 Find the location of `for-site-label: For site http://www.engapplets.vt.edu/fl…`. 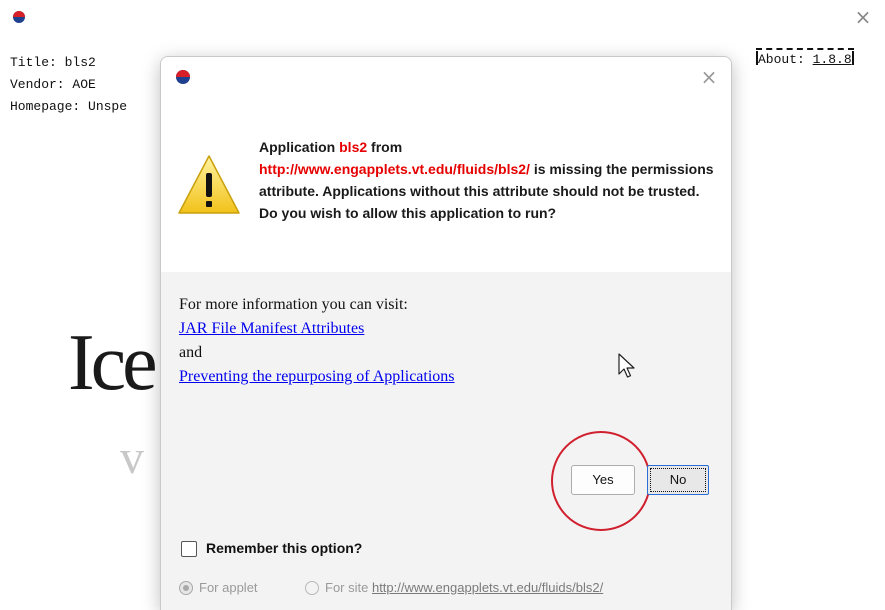

for-site-label: For site http://www.engapplets.vt.edu/fl… is located at coordinates (464, 587).